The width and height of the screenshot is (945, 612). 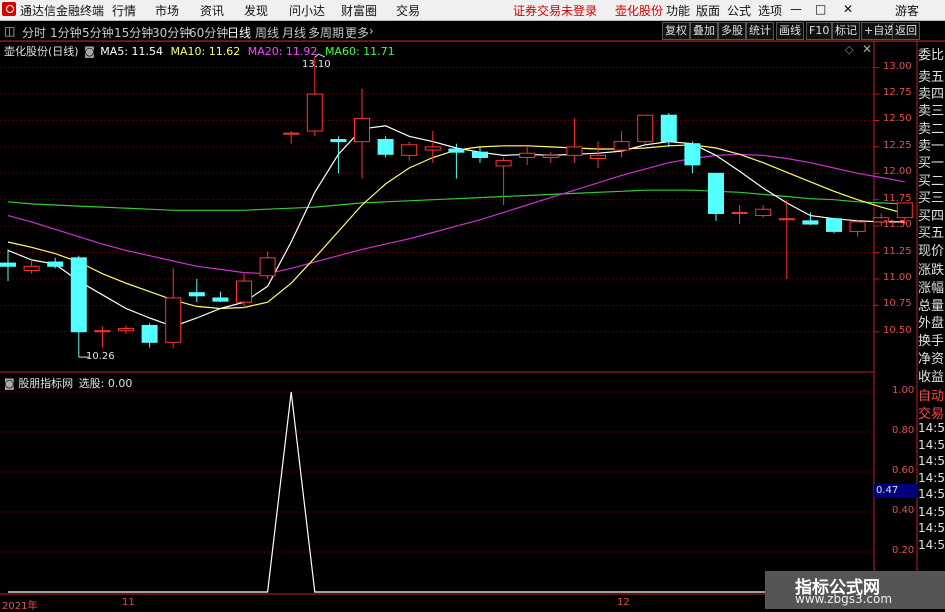 What do you see at coordinates (897, 119) in the screenshot?
I see `y-tick-label: 12.50` at bounding box center [897, 119].